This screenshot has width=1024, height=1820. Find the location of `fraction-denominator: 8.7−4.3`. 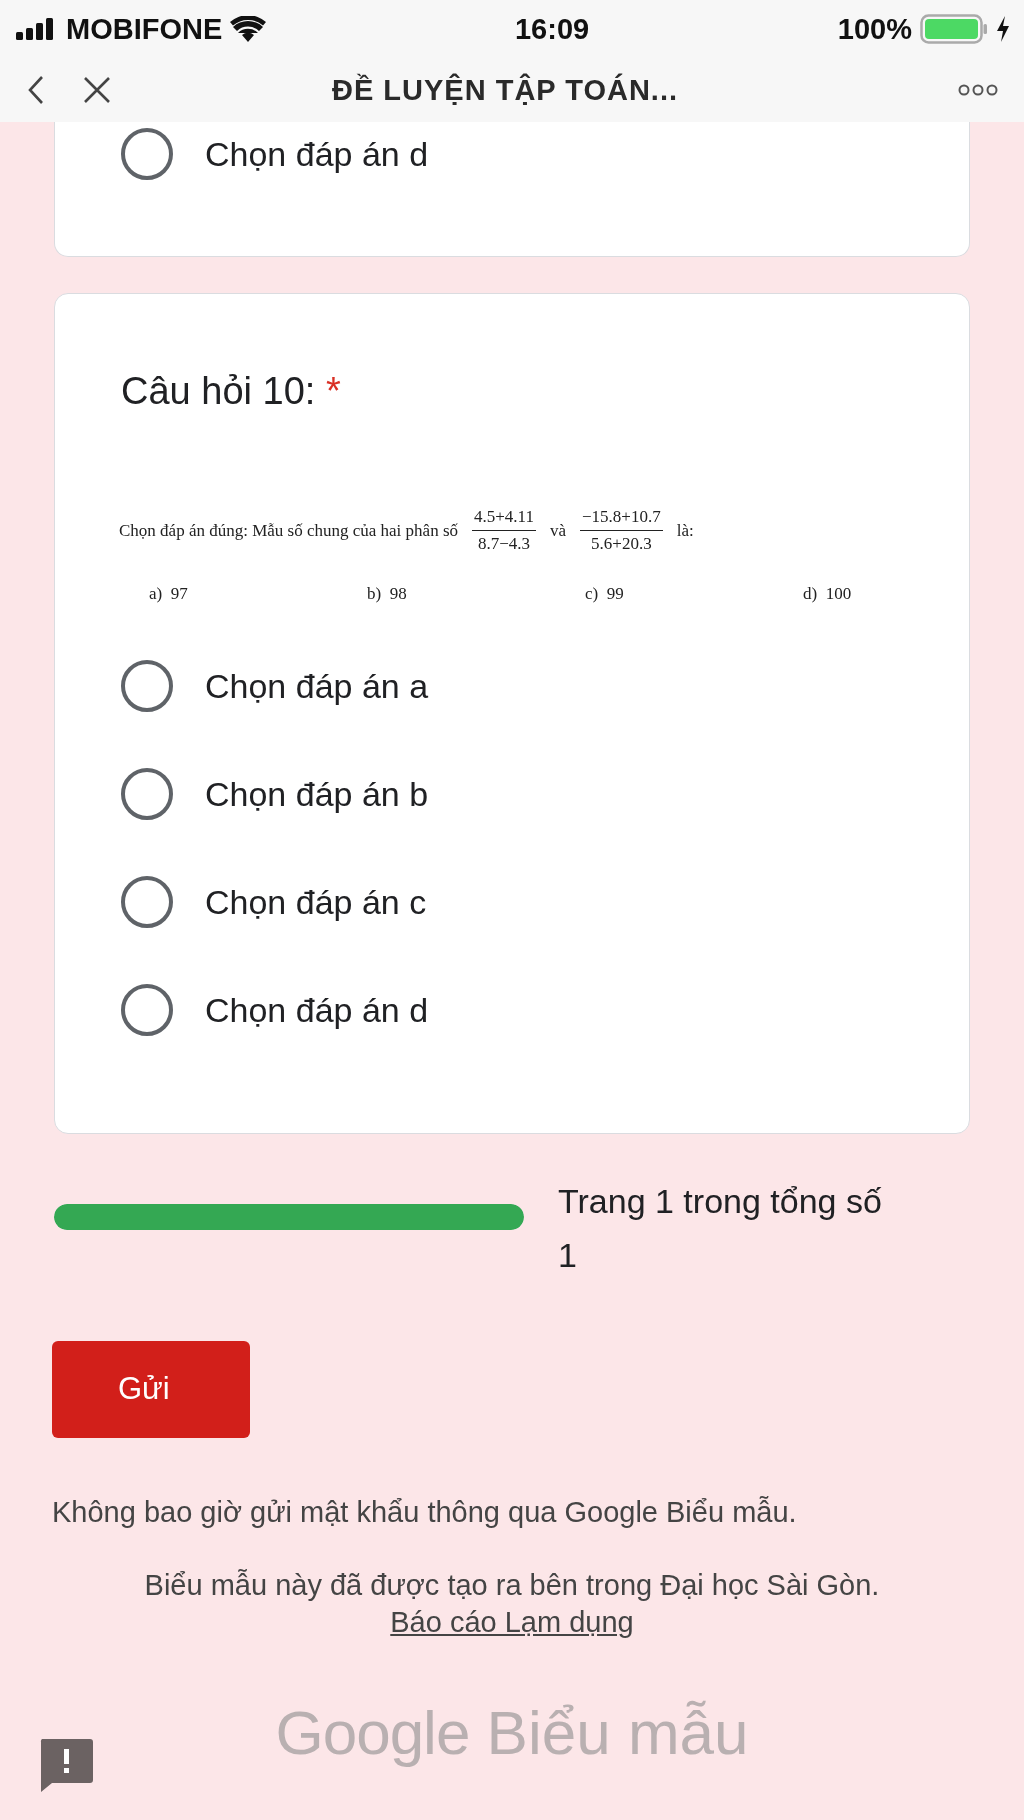

fraction-denominator: 8.7−4.3 is located at coordinates (504, 543).